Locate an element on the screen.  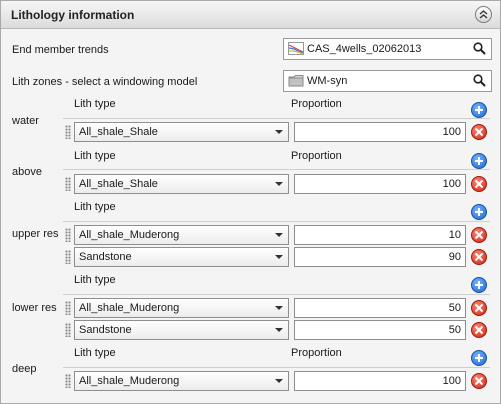
lith-row: Sandstone 50 is located at coordinates (277, 330).